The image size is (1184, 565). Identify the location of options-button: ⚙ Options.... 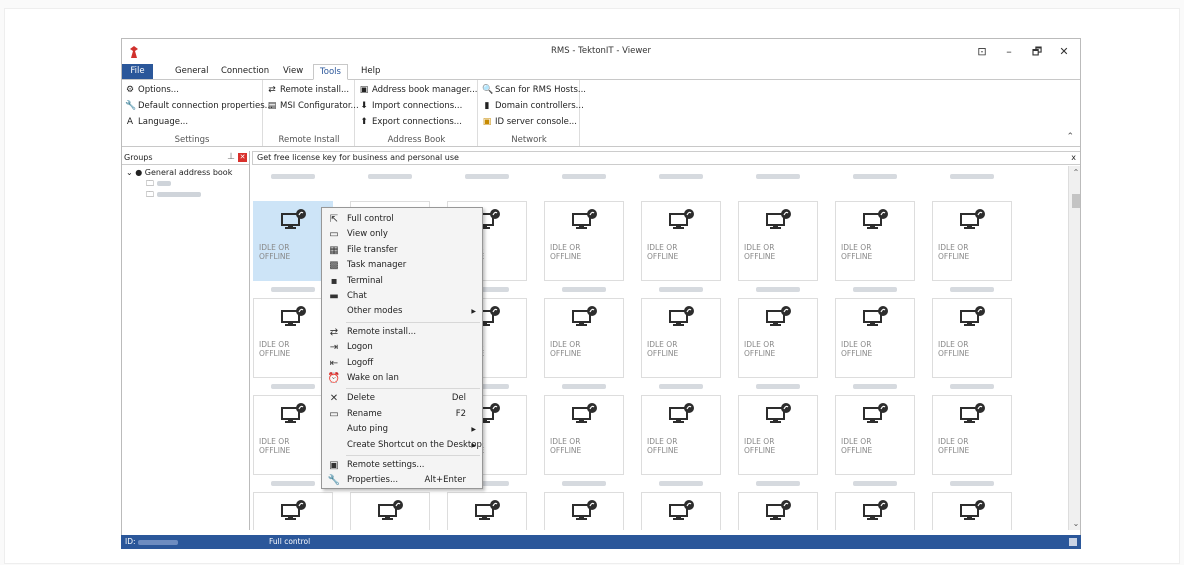
(152, 90).